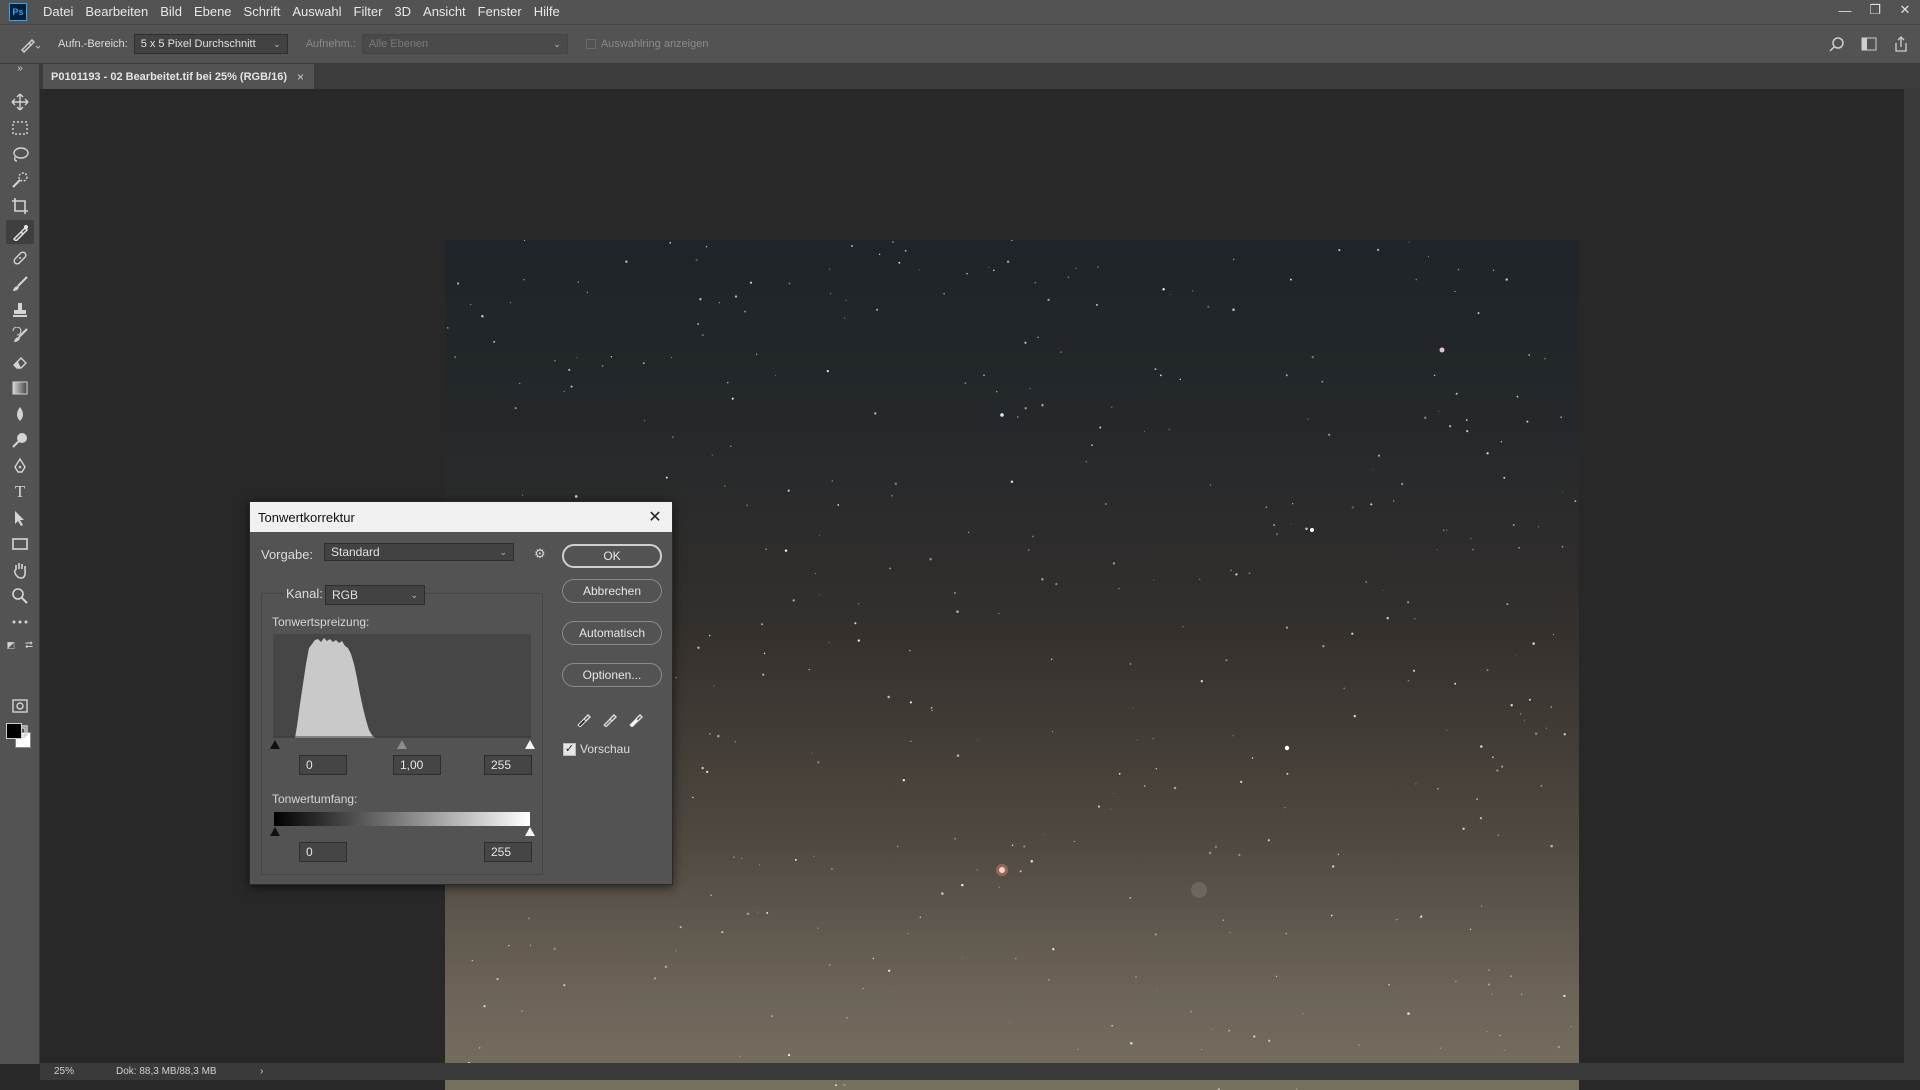  What do you see at coordinates (1901, 44) in the screenshot?
I see `share-icon` at bounding box center [1901, 44].